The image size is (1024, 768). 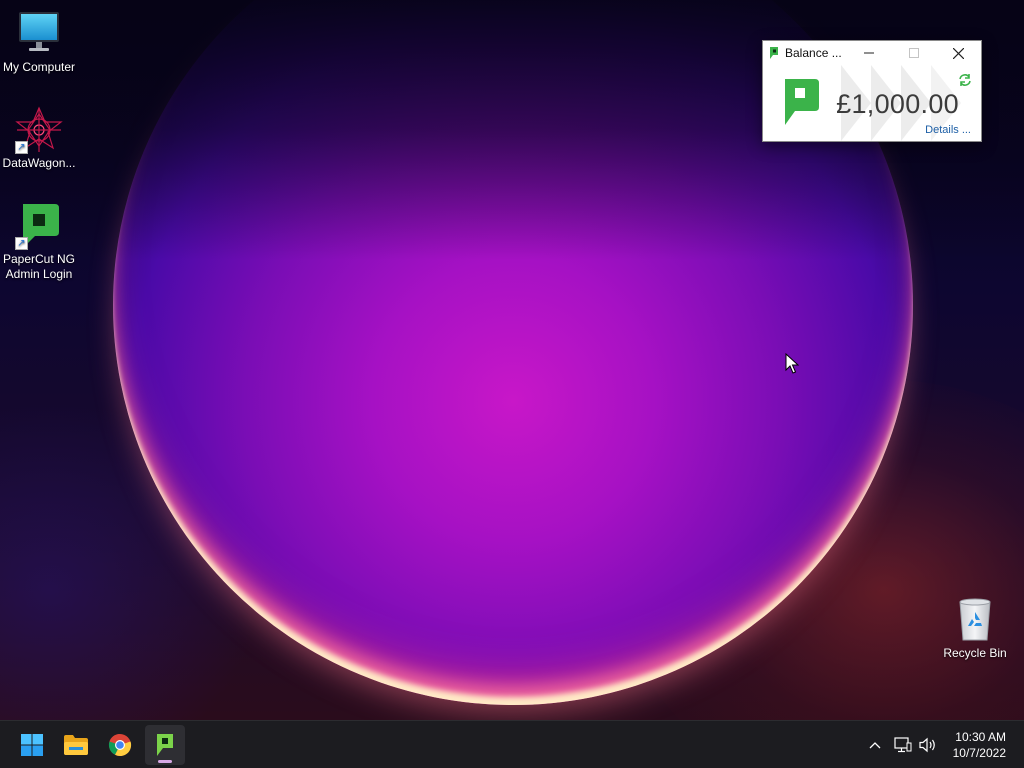 I want to click on network-button, so click(x=903, y=744).